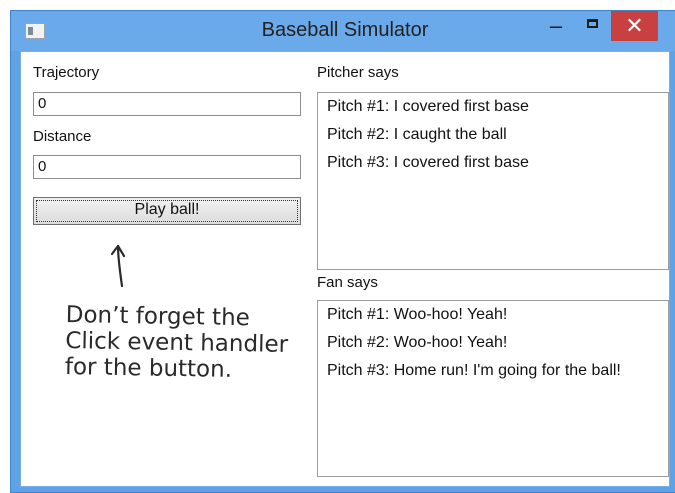 The height and width of the screenshot is (493, 675). Describe the element at coordinates (493, 107) in the screenshot. I see `list-item: Pitch #1: I covered first base` at that location.